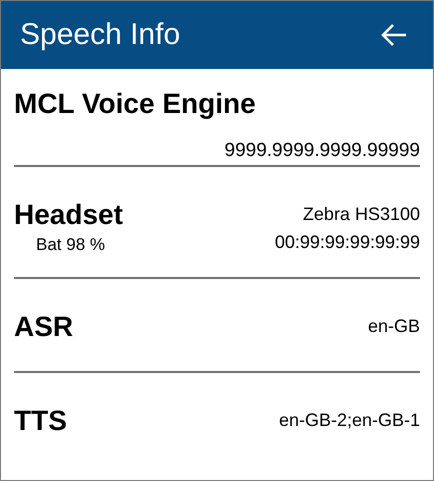 The image size is (434, 481). What do you see at coordinates (394, 35) in the screenshot?
I see `back-arrow-icon` at bounding box center [394, 35].